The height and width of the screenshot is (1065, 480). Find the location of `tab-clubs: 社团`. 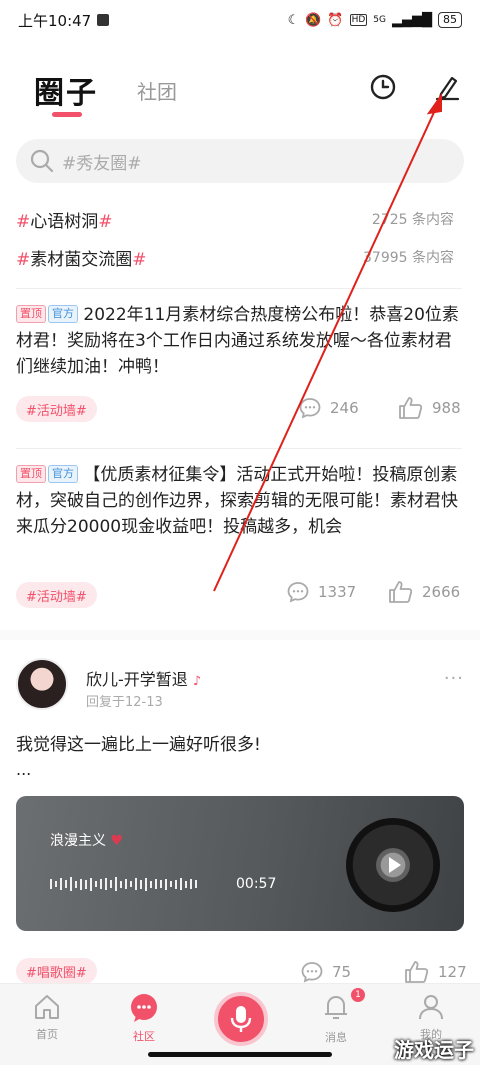

tab-clubs: 社团 is located at coordinates (157, 90).